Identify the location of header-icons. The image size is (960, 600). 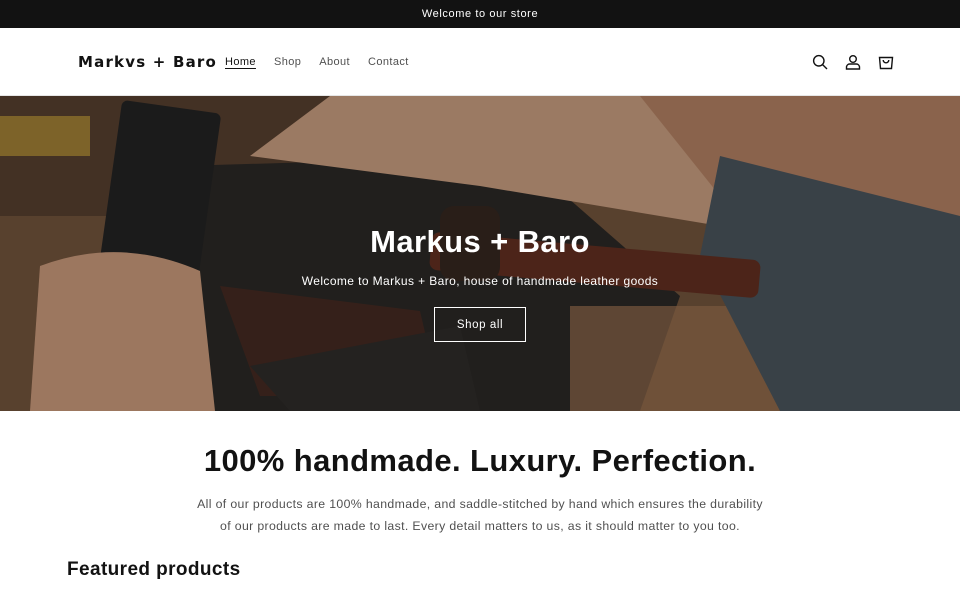
(853, 62).